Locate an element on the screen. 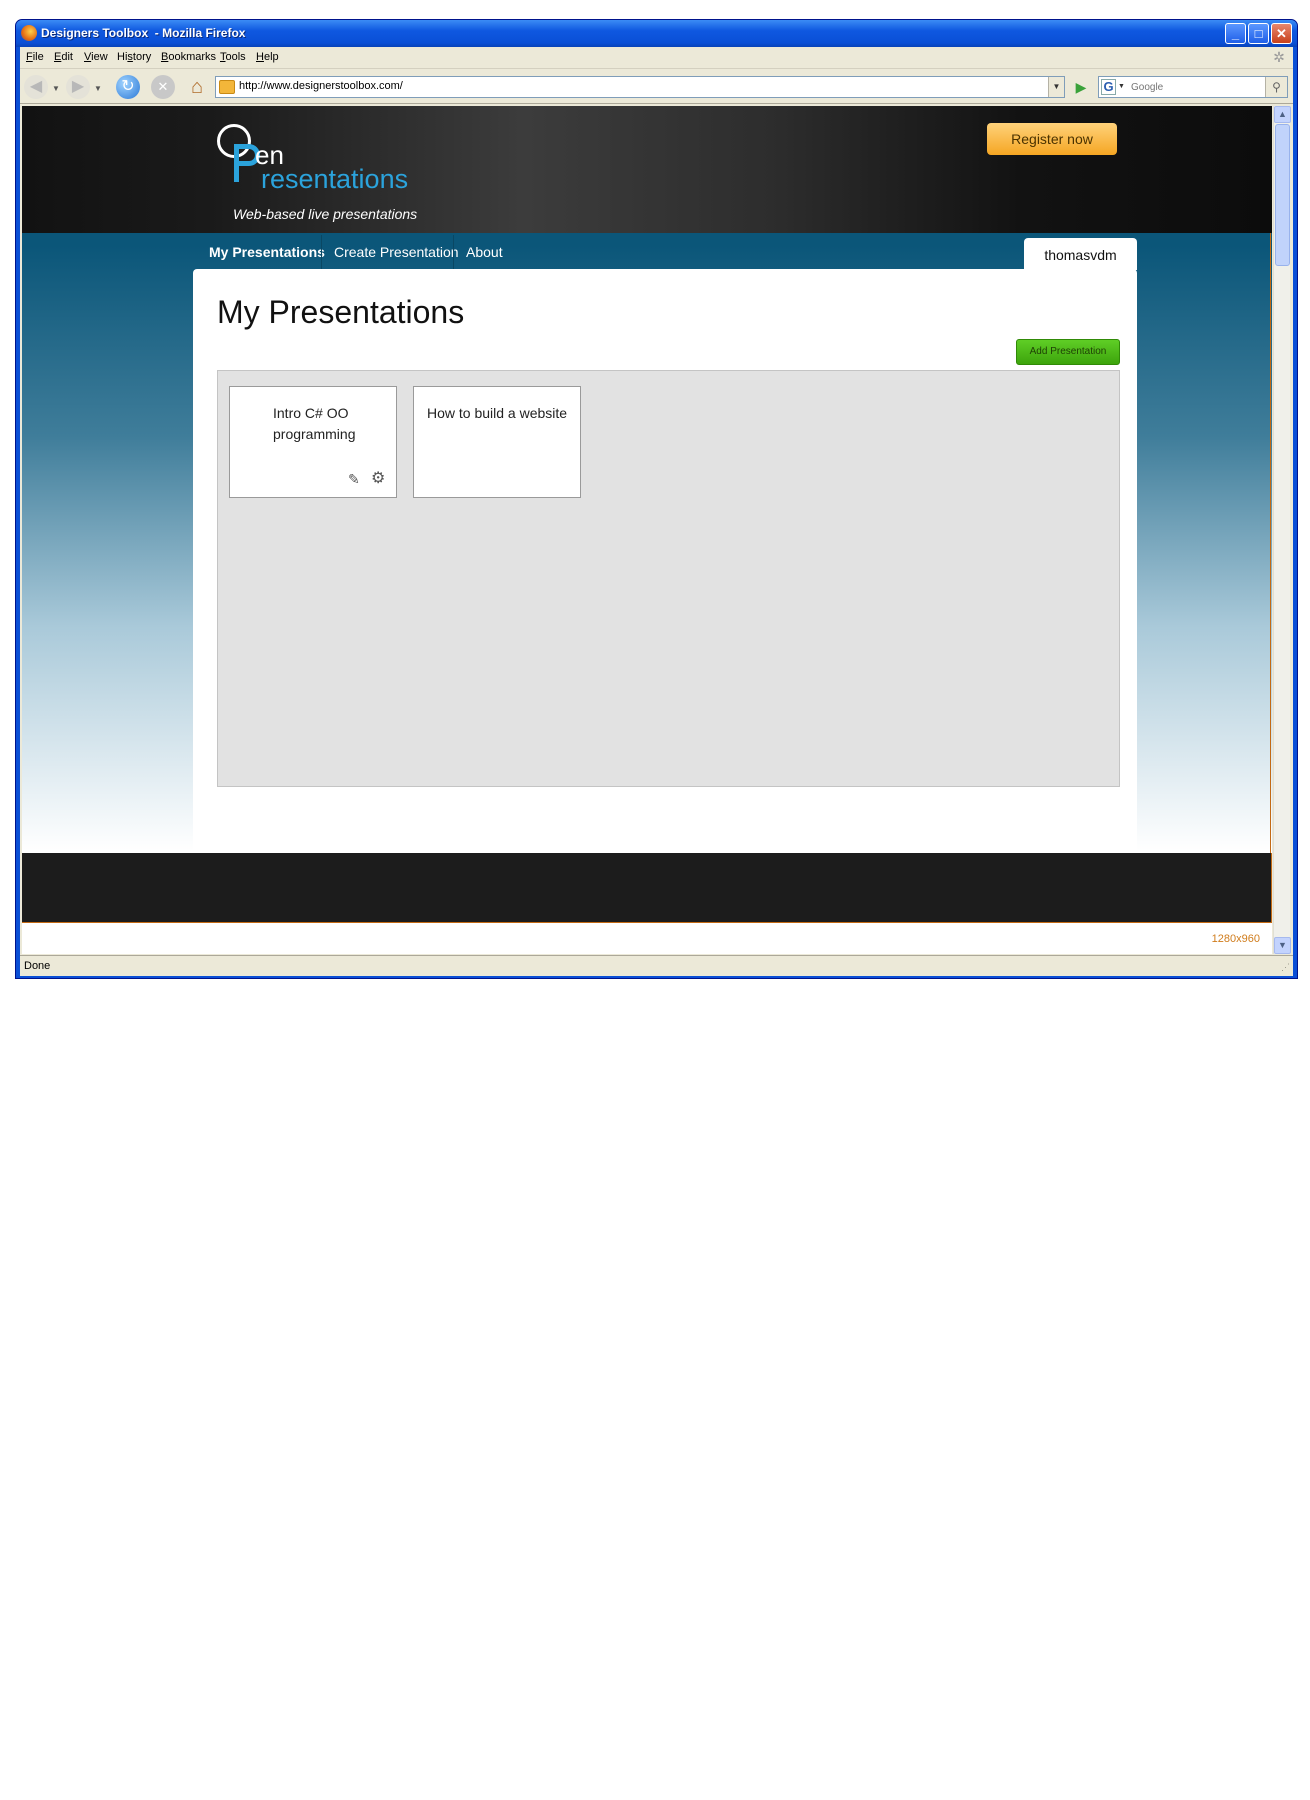 This screenshot has height=1800, width=1310. nav-about: About is located at coordinates (484, 252).